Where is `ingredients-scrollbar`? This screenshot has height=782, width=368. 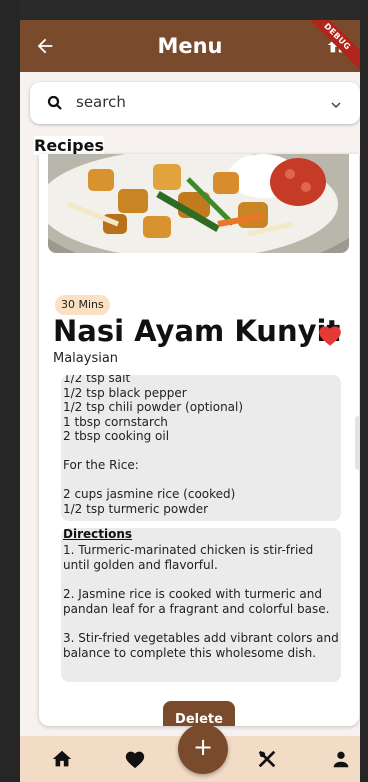 ingredients-scrollbar is located at coordinates (357, 443).